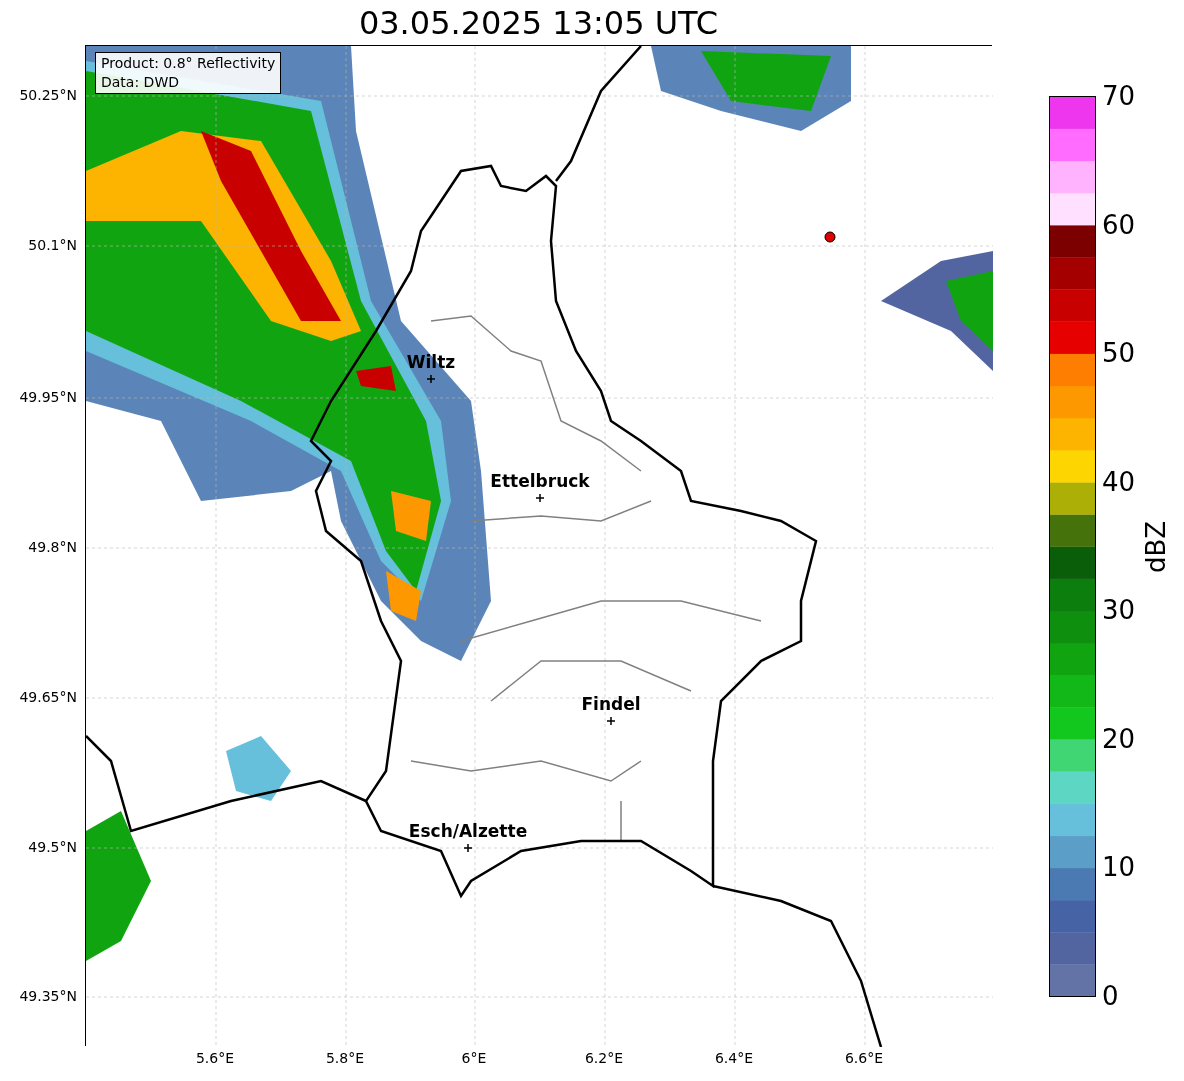  What do you see at coordinates (48, 95) in the screenshot?
I see `axis-tick-label: 50.25°N` at bounding box center [48, 95].